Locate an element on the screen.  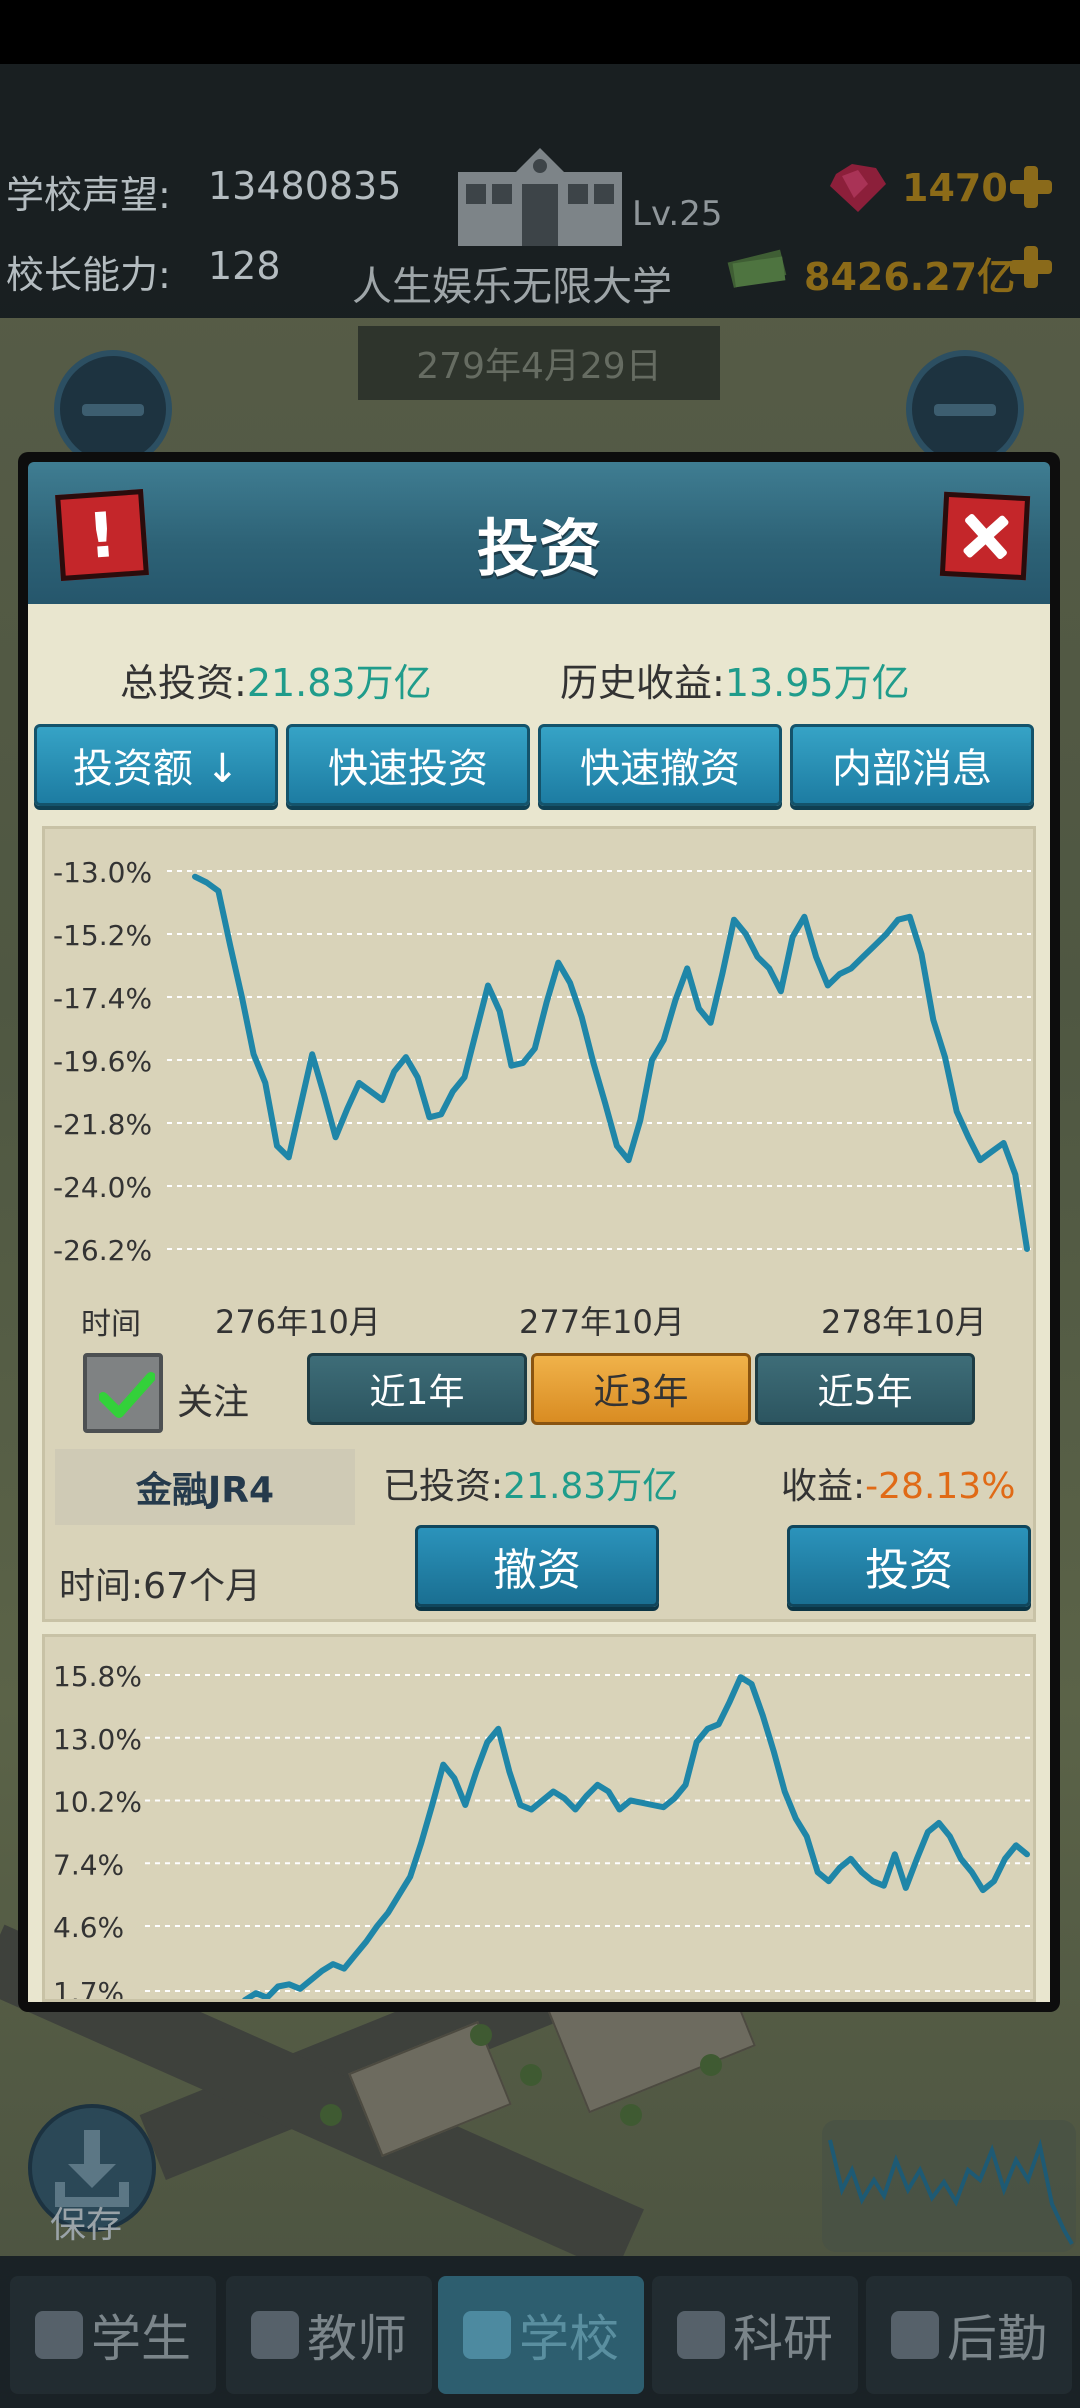
nav-label: 教师 is located at coordinates (357, 2339).